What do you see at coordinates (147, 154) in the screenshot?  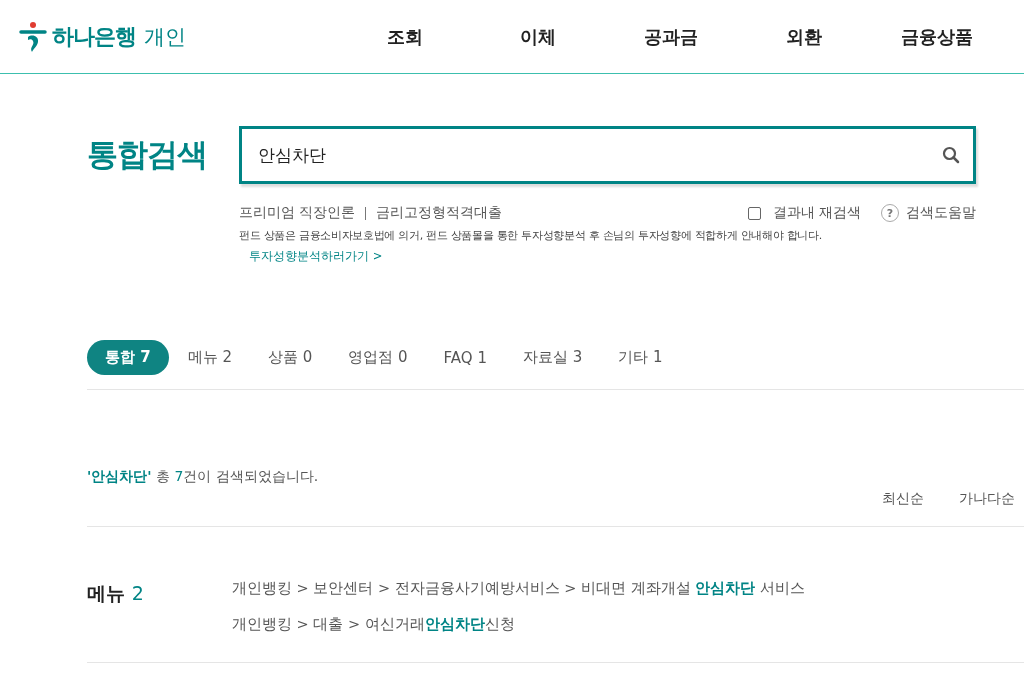 I see `page-title: 통합검색` at bounding box center [147, 154].